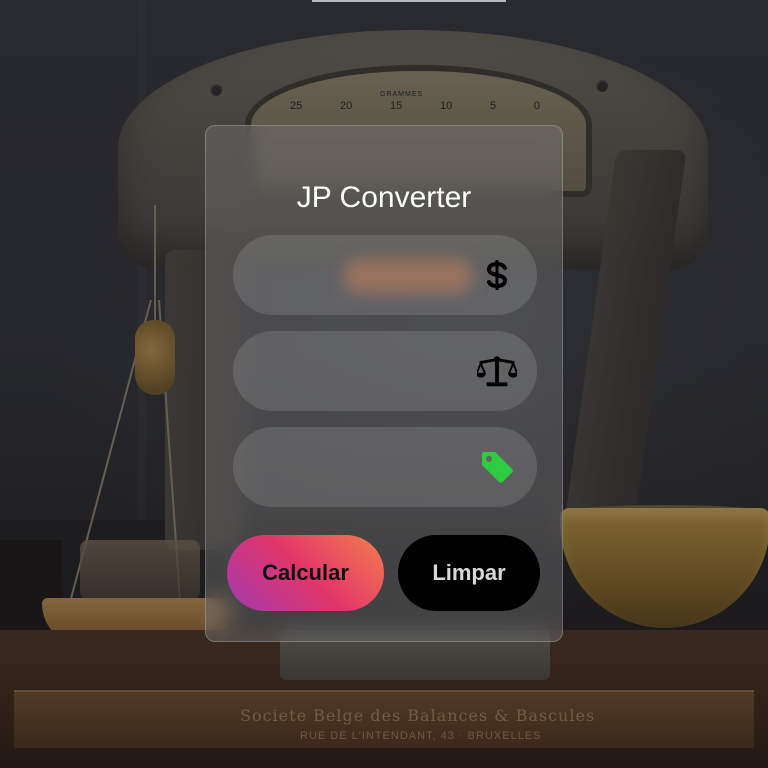 The width and height of the screenshot is (768, 768). What do you see at coordinates (469, 573) in the screenshot?
I see `clear-button: Limpar` at bounding box center [469, 573].